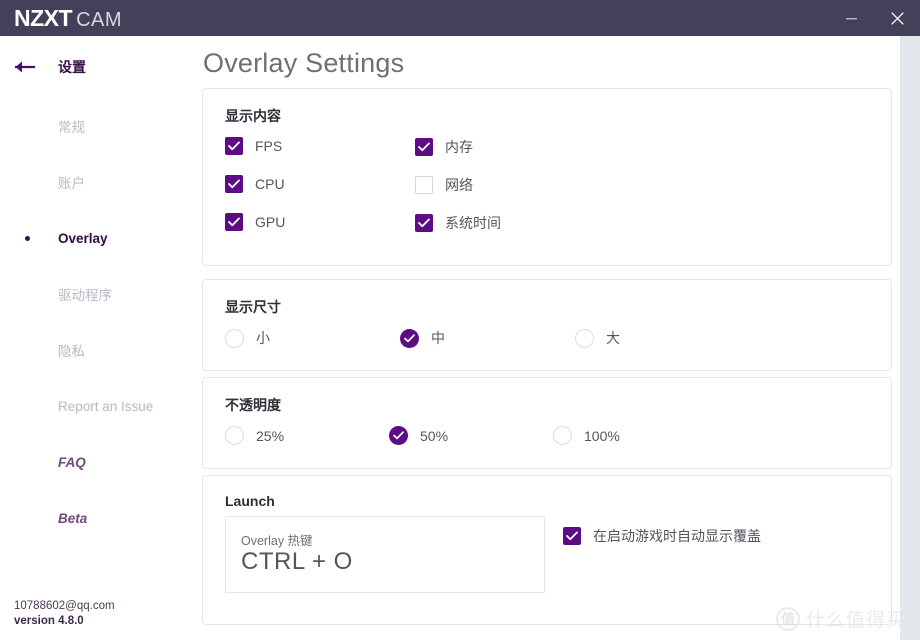 The height and width of the screenshot is (640, 920). What do you see at coordinates (253, 405) in the screenshot?
I see `opacity-title: 不透明度` at bounding box center [253, 405].